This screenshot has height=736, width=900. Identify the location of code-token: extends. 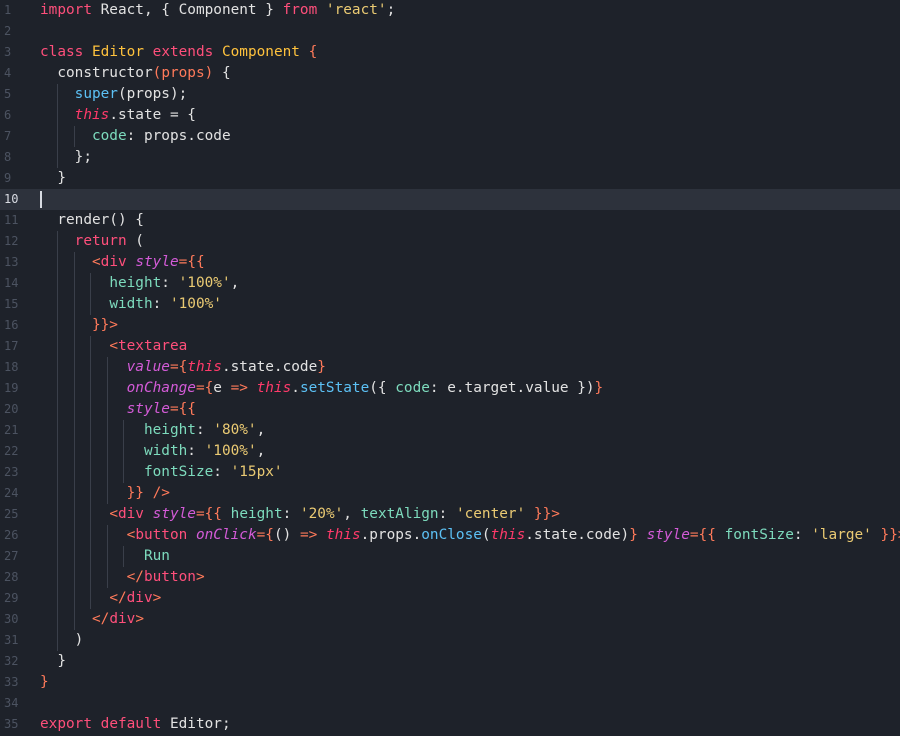
(183, 52).